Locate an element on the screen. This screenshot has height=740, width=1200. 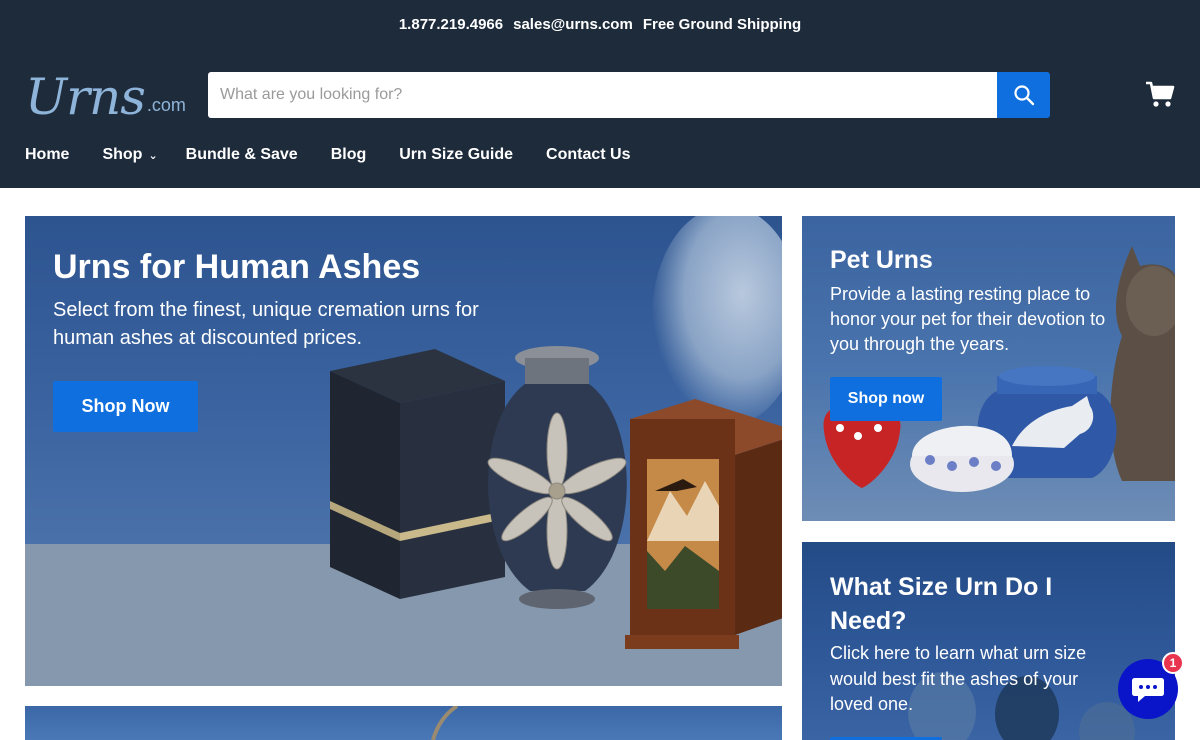
nav-blog-label: Blog is located at coordinates (348, 154).